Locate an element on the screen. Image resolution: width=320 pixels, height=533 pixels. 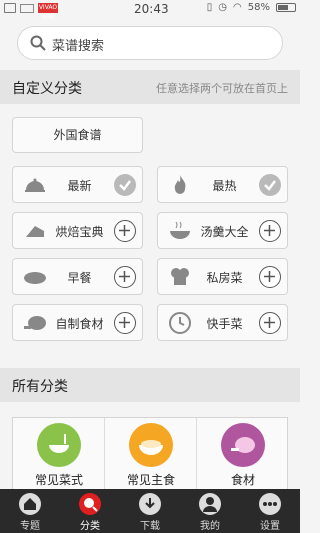
category-label: 快手菜 is located at coordinates (224, 324).